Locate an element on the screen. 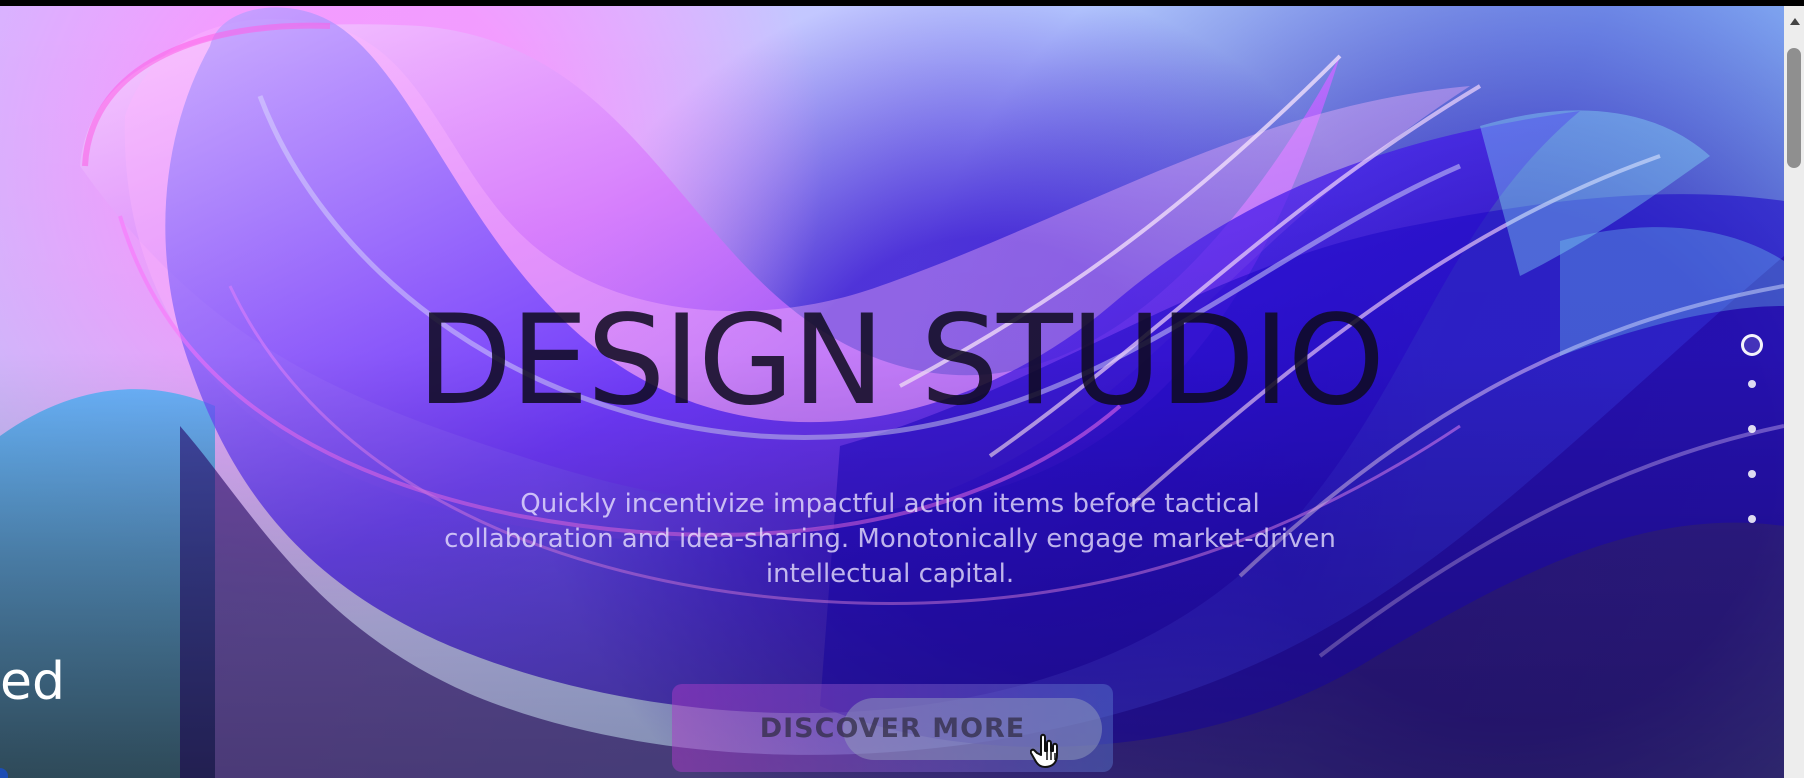  browser-top-bar is located at coordinates (902, 3).